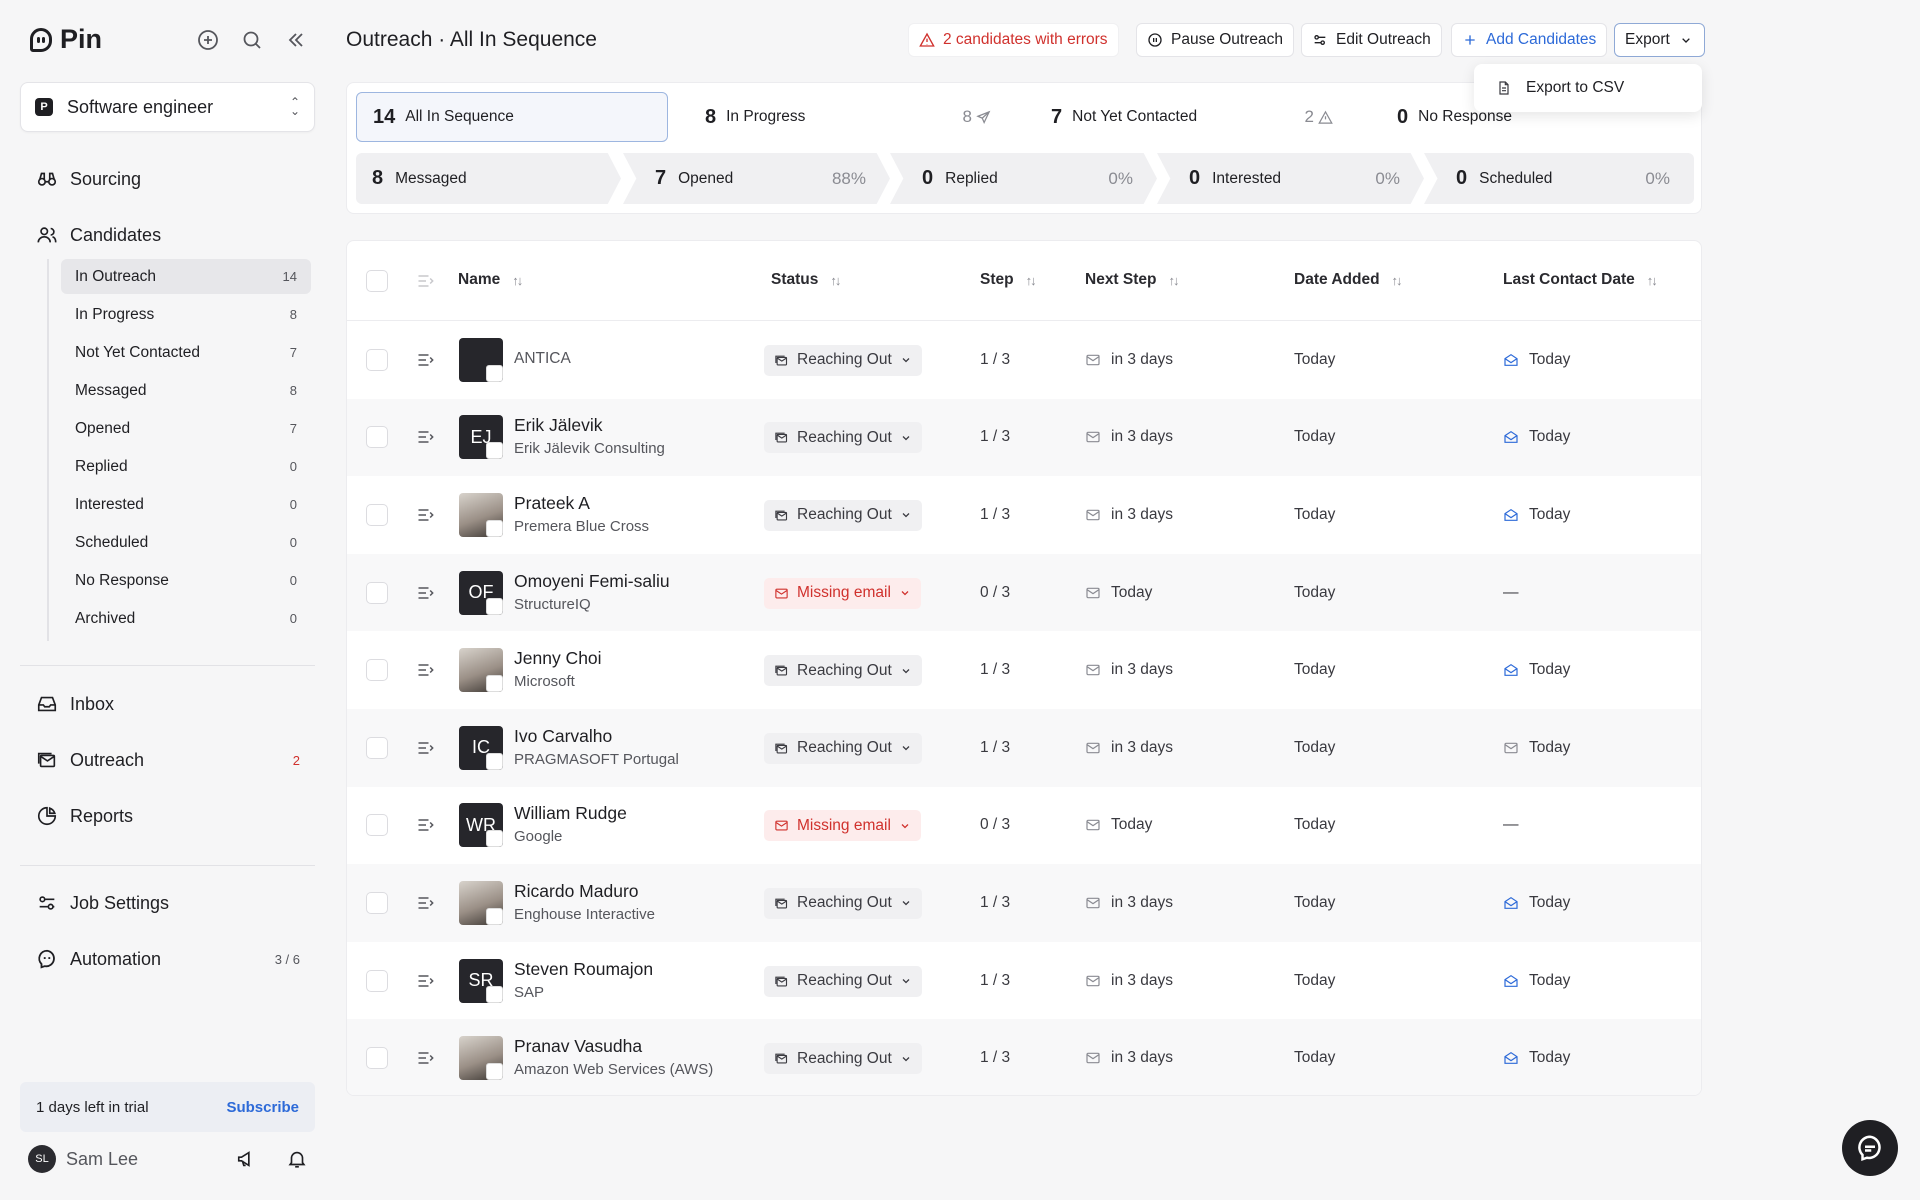  I want to click on export-button: Export, so click(1659, 40).